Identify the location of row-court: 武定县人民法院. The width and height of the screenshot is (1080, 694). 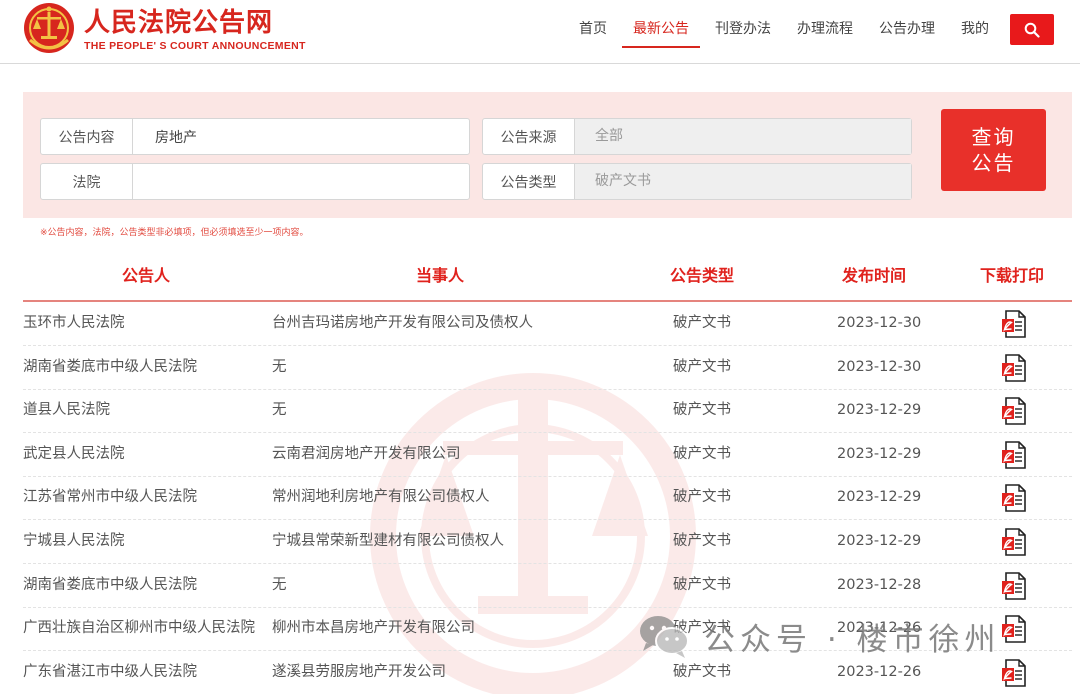
(147, 454).